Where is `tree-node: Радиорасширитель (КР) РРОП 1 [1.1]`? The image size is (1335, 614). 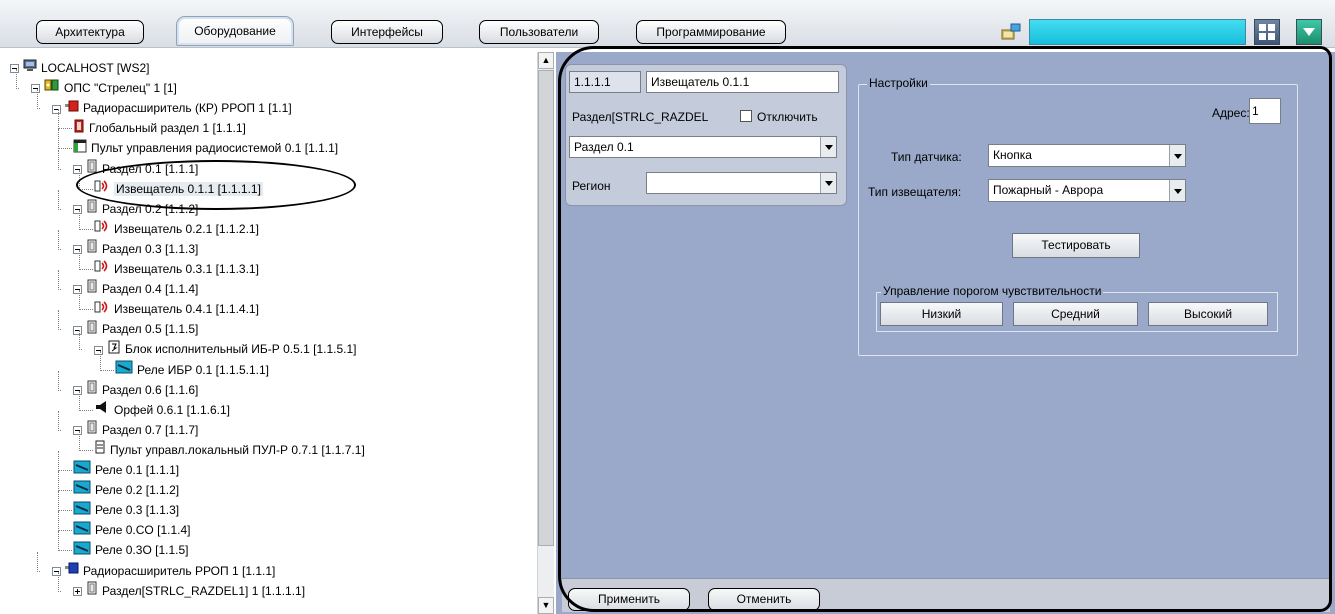
tree-node: Радиорасширитель (КР) РРОП 1 [1.1] is located at coordinates (172, 108).